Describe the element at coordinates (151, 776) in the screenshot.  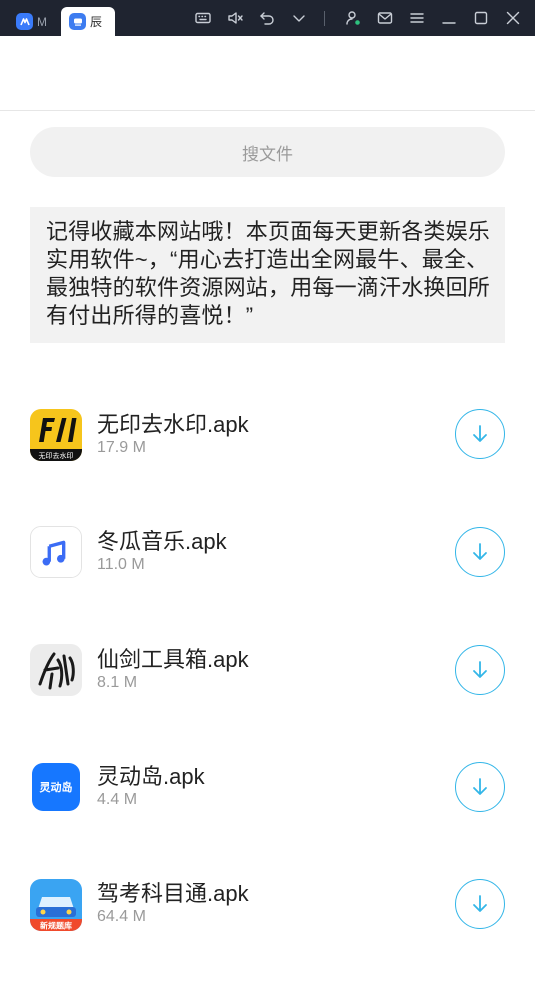
I see `file-name: 灵动岛.apk` at that location.